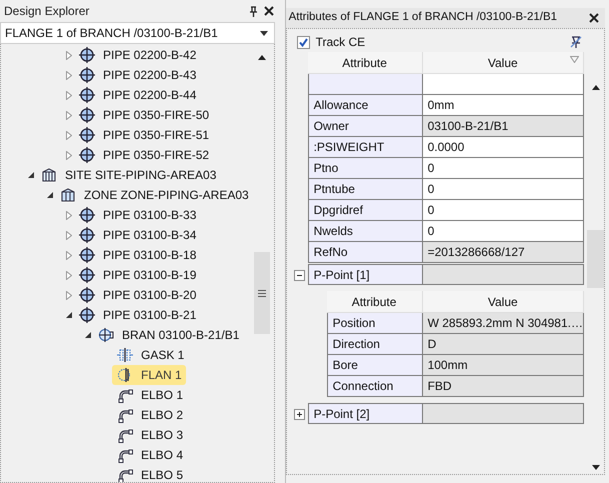 The width and height of the screenshot is (609, 483). What do you see at coordinates (374, 365) in the screenshot?
I see `name-cell: Bore` at bounding box center [374, 365].